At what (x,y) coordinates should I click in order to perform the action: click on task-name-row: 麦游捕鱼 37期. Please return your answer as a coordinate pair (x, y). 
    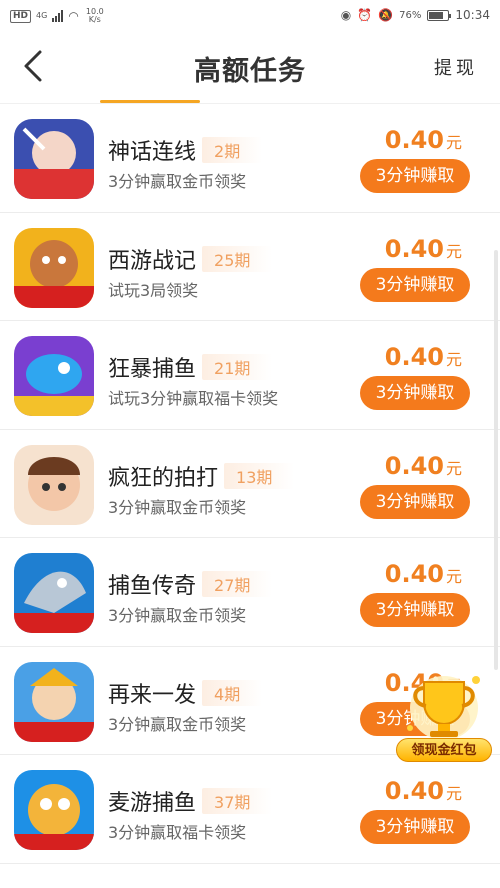
    Looking at the image, I should click on (190, 801).